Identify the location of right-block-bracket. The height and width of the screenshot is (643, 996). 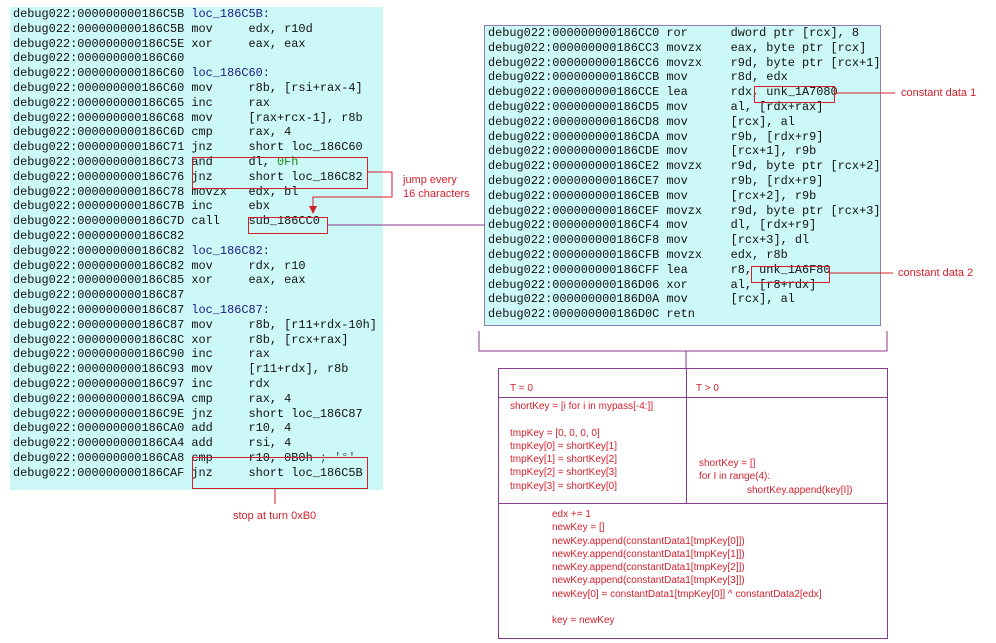
(683, 341).